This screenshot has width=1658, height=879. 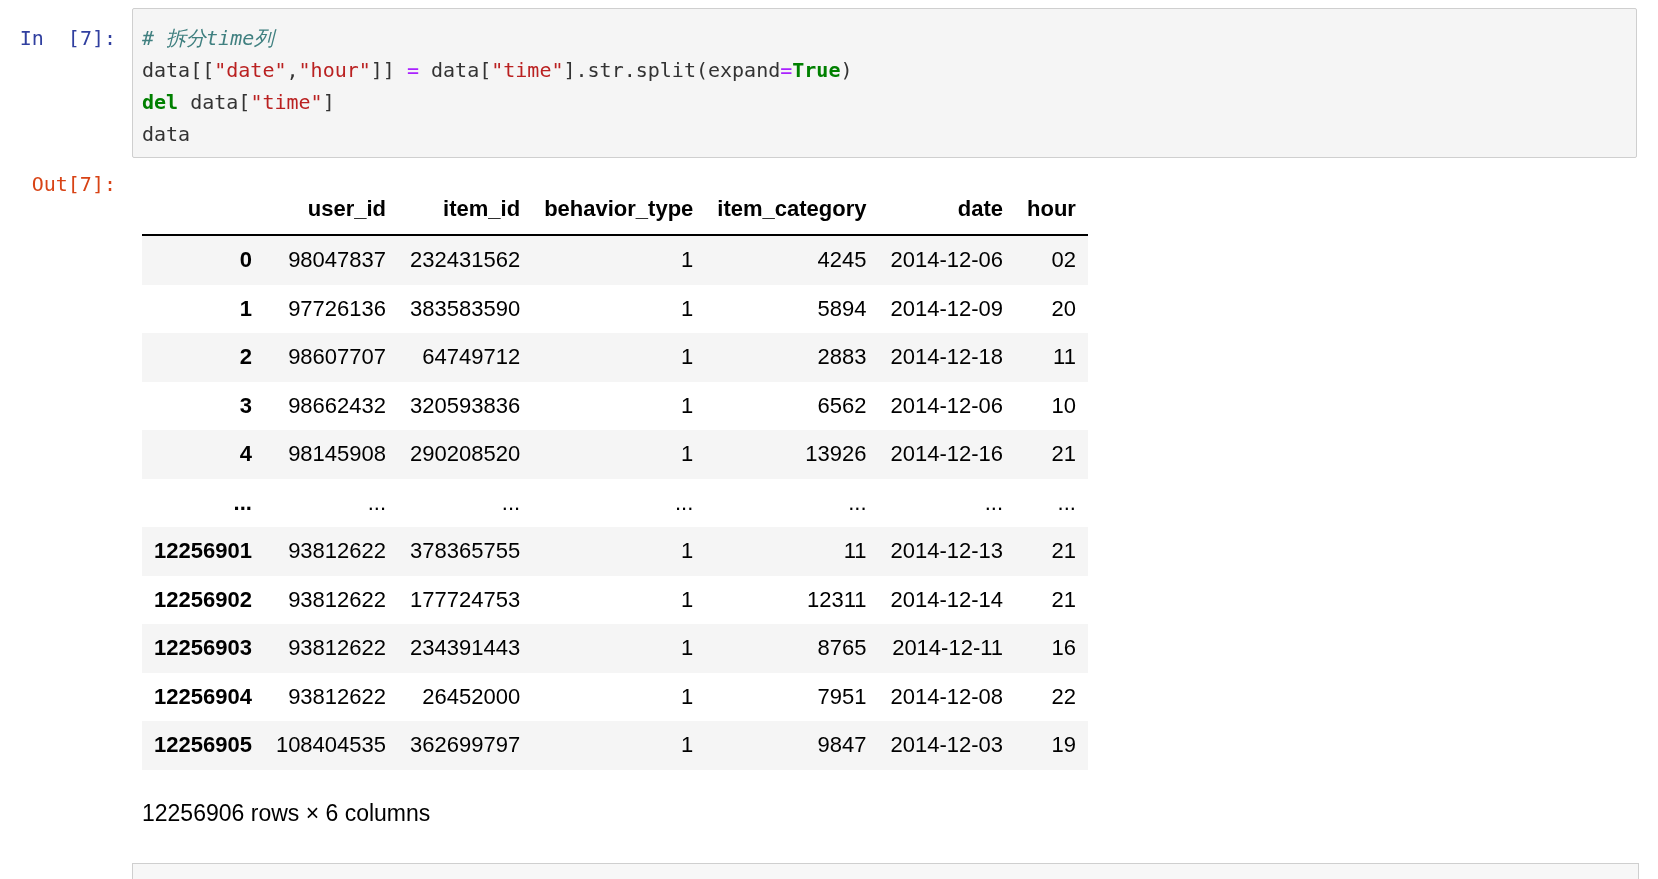 I want to click on row-index: 2, so click(x=203, y=357).